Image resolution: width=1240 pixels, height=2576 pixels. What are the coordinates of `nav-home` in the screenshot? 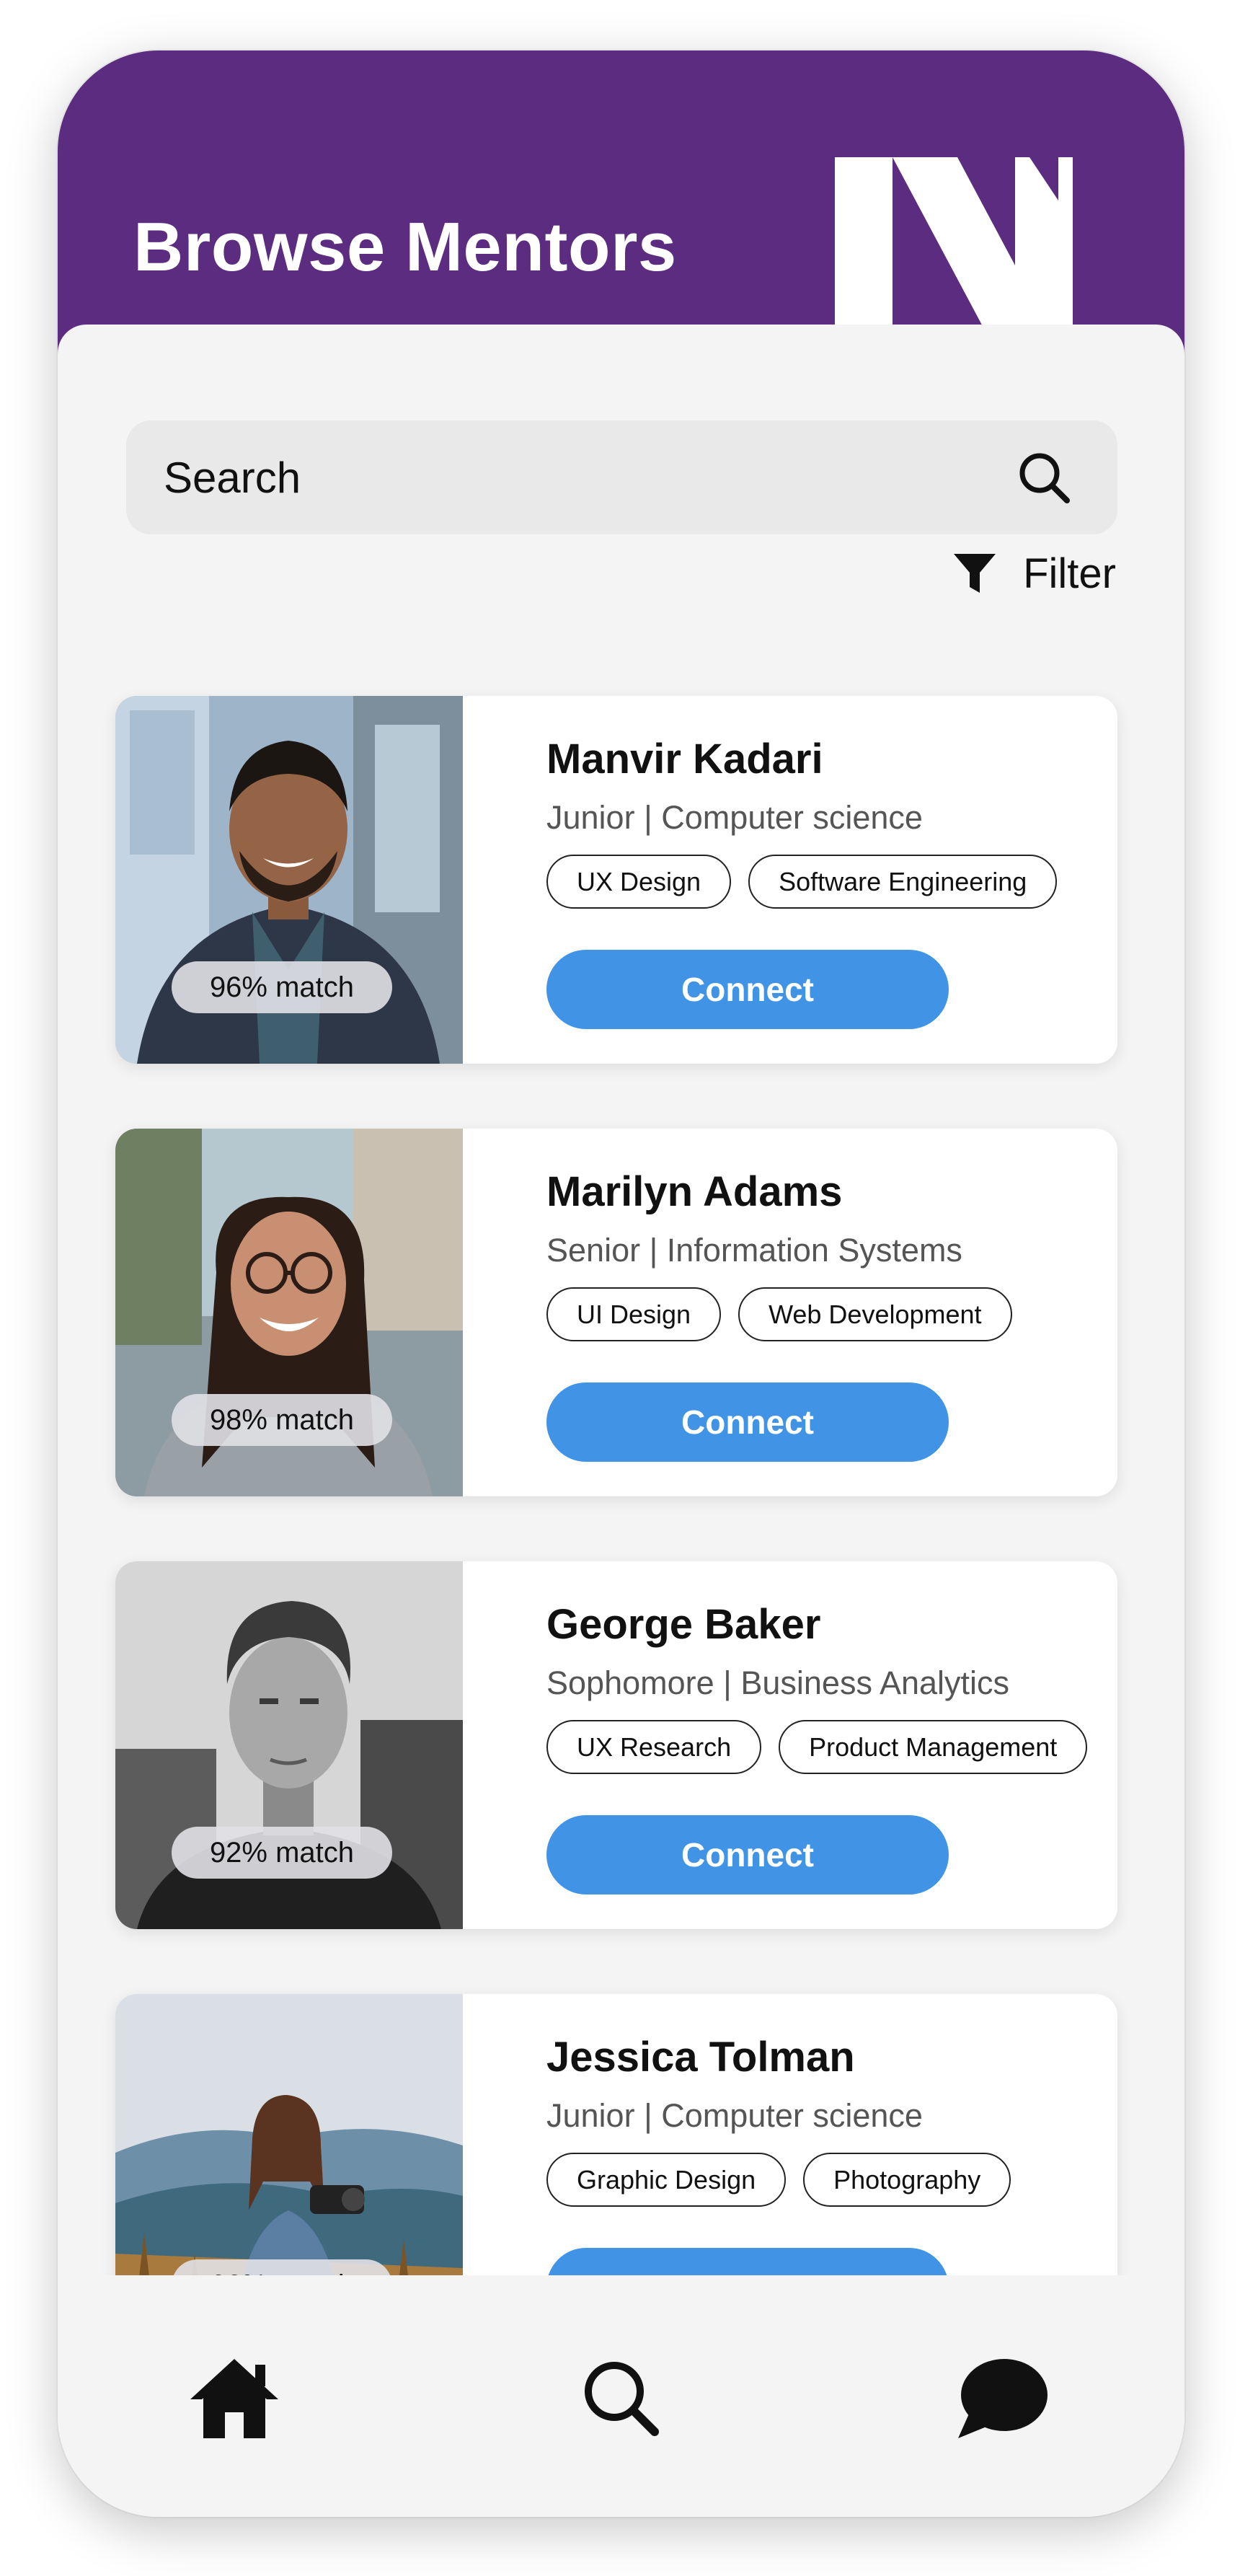 It's located at (234, 2397).